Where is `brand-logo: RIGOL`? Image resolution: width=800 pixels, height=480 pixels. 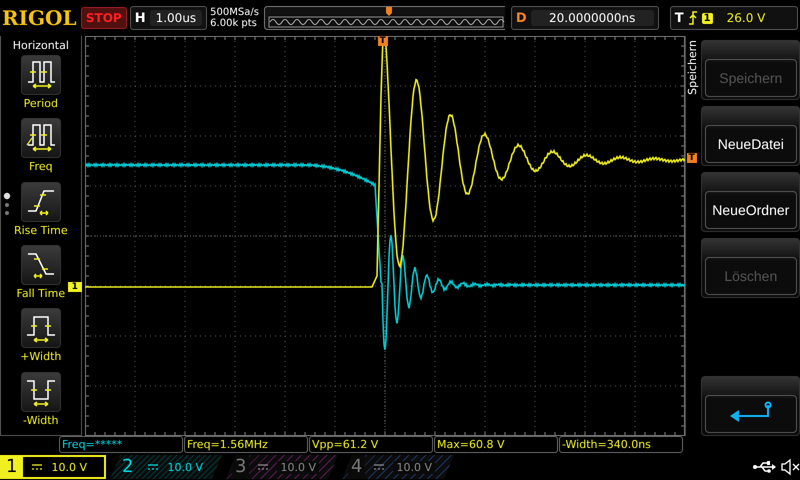 brand-logo: RIGOL is located at coordinates (40, 18).